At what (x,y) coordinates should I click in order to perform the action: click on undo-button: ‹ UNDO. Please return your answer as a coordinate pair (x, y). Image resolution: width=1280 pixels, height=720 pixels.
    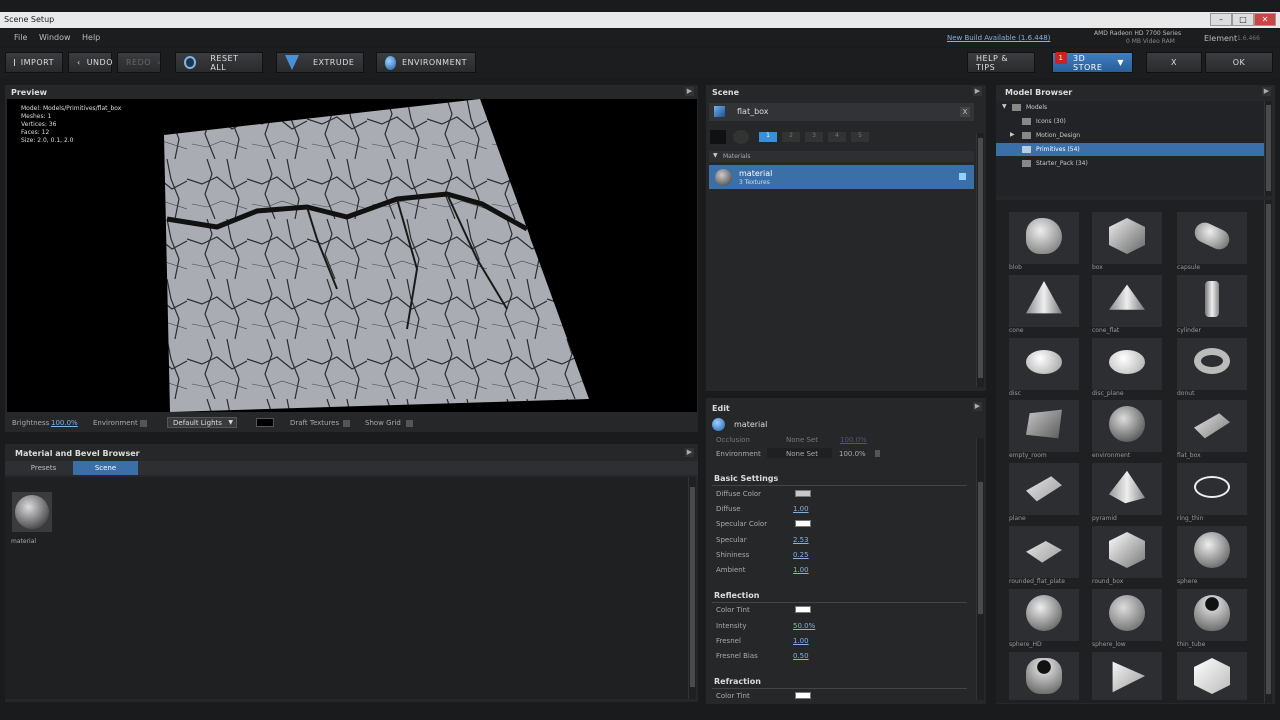
    Looking at the image, I should click on (90, 62).